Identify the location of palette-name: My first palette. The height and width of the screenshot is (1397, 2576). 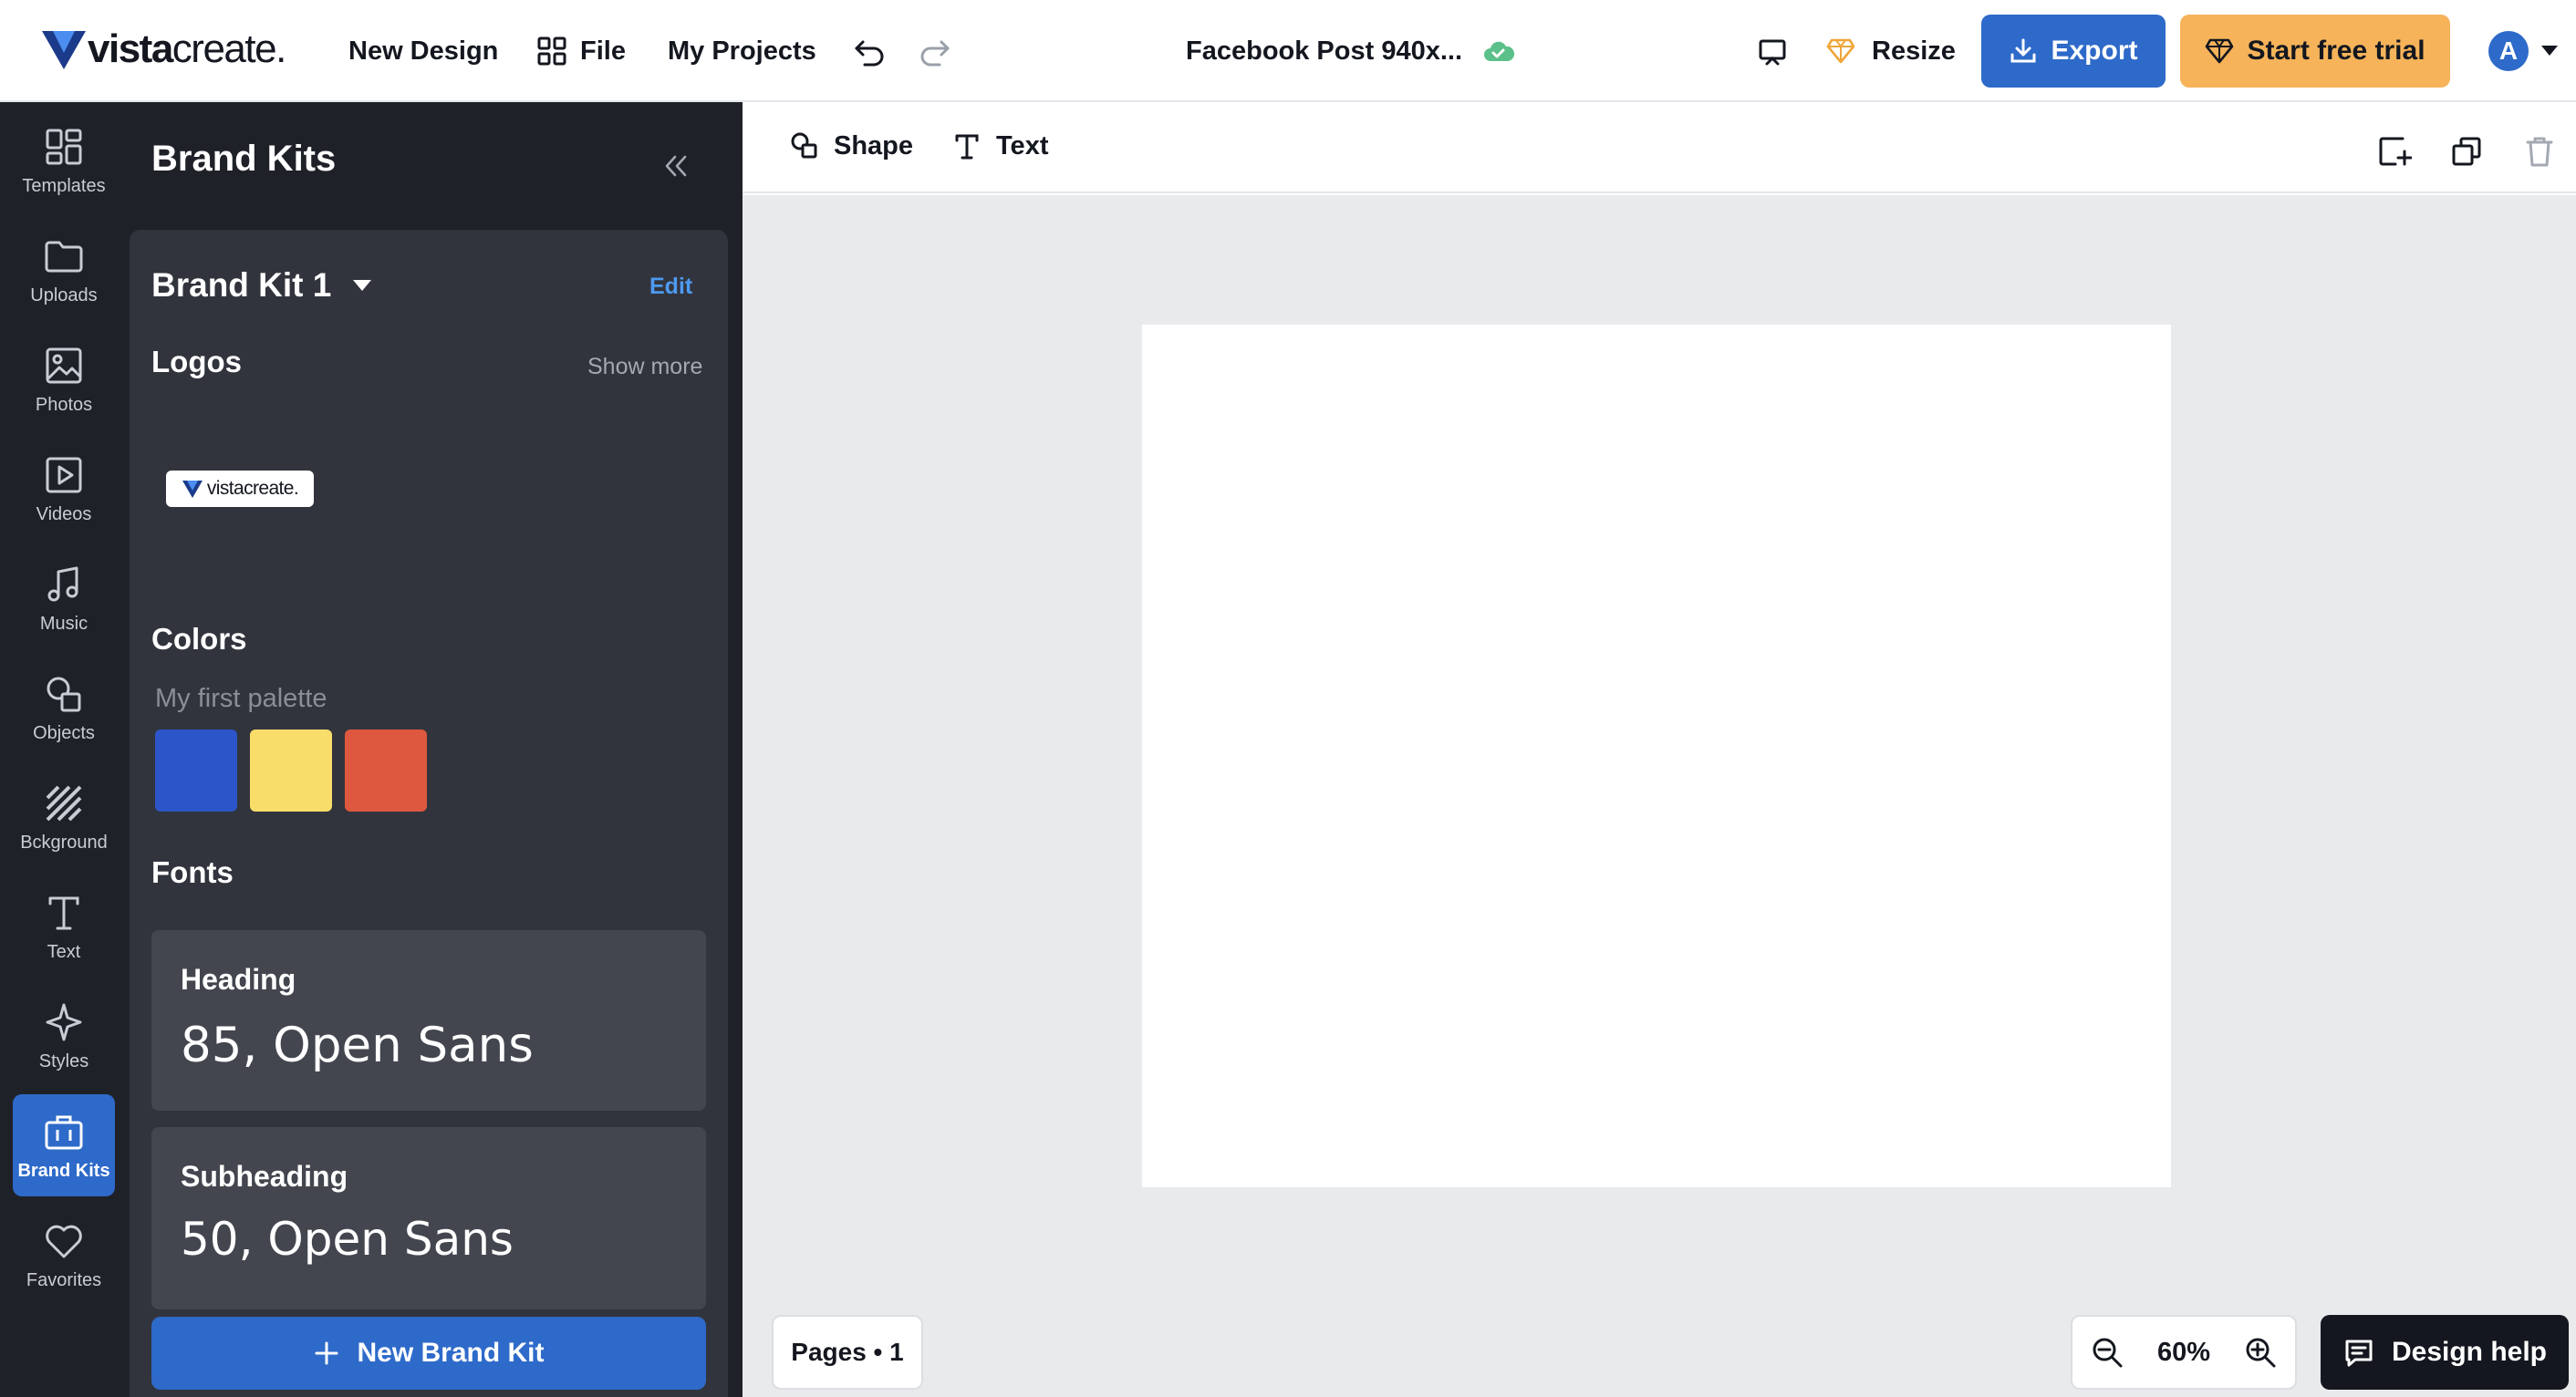
(241, 699).